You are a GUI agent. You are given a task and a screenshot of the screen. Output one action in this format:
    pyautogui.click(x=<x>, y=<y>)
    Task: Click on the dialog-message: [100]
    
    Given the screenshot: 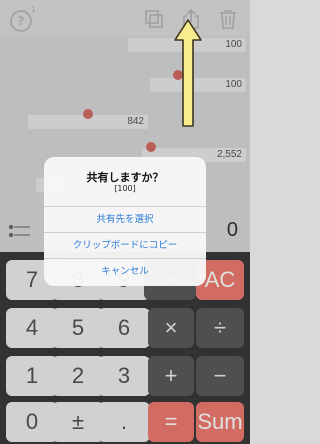 What is the action you would take?
    pyautogui.click(x=125, y=188)
    